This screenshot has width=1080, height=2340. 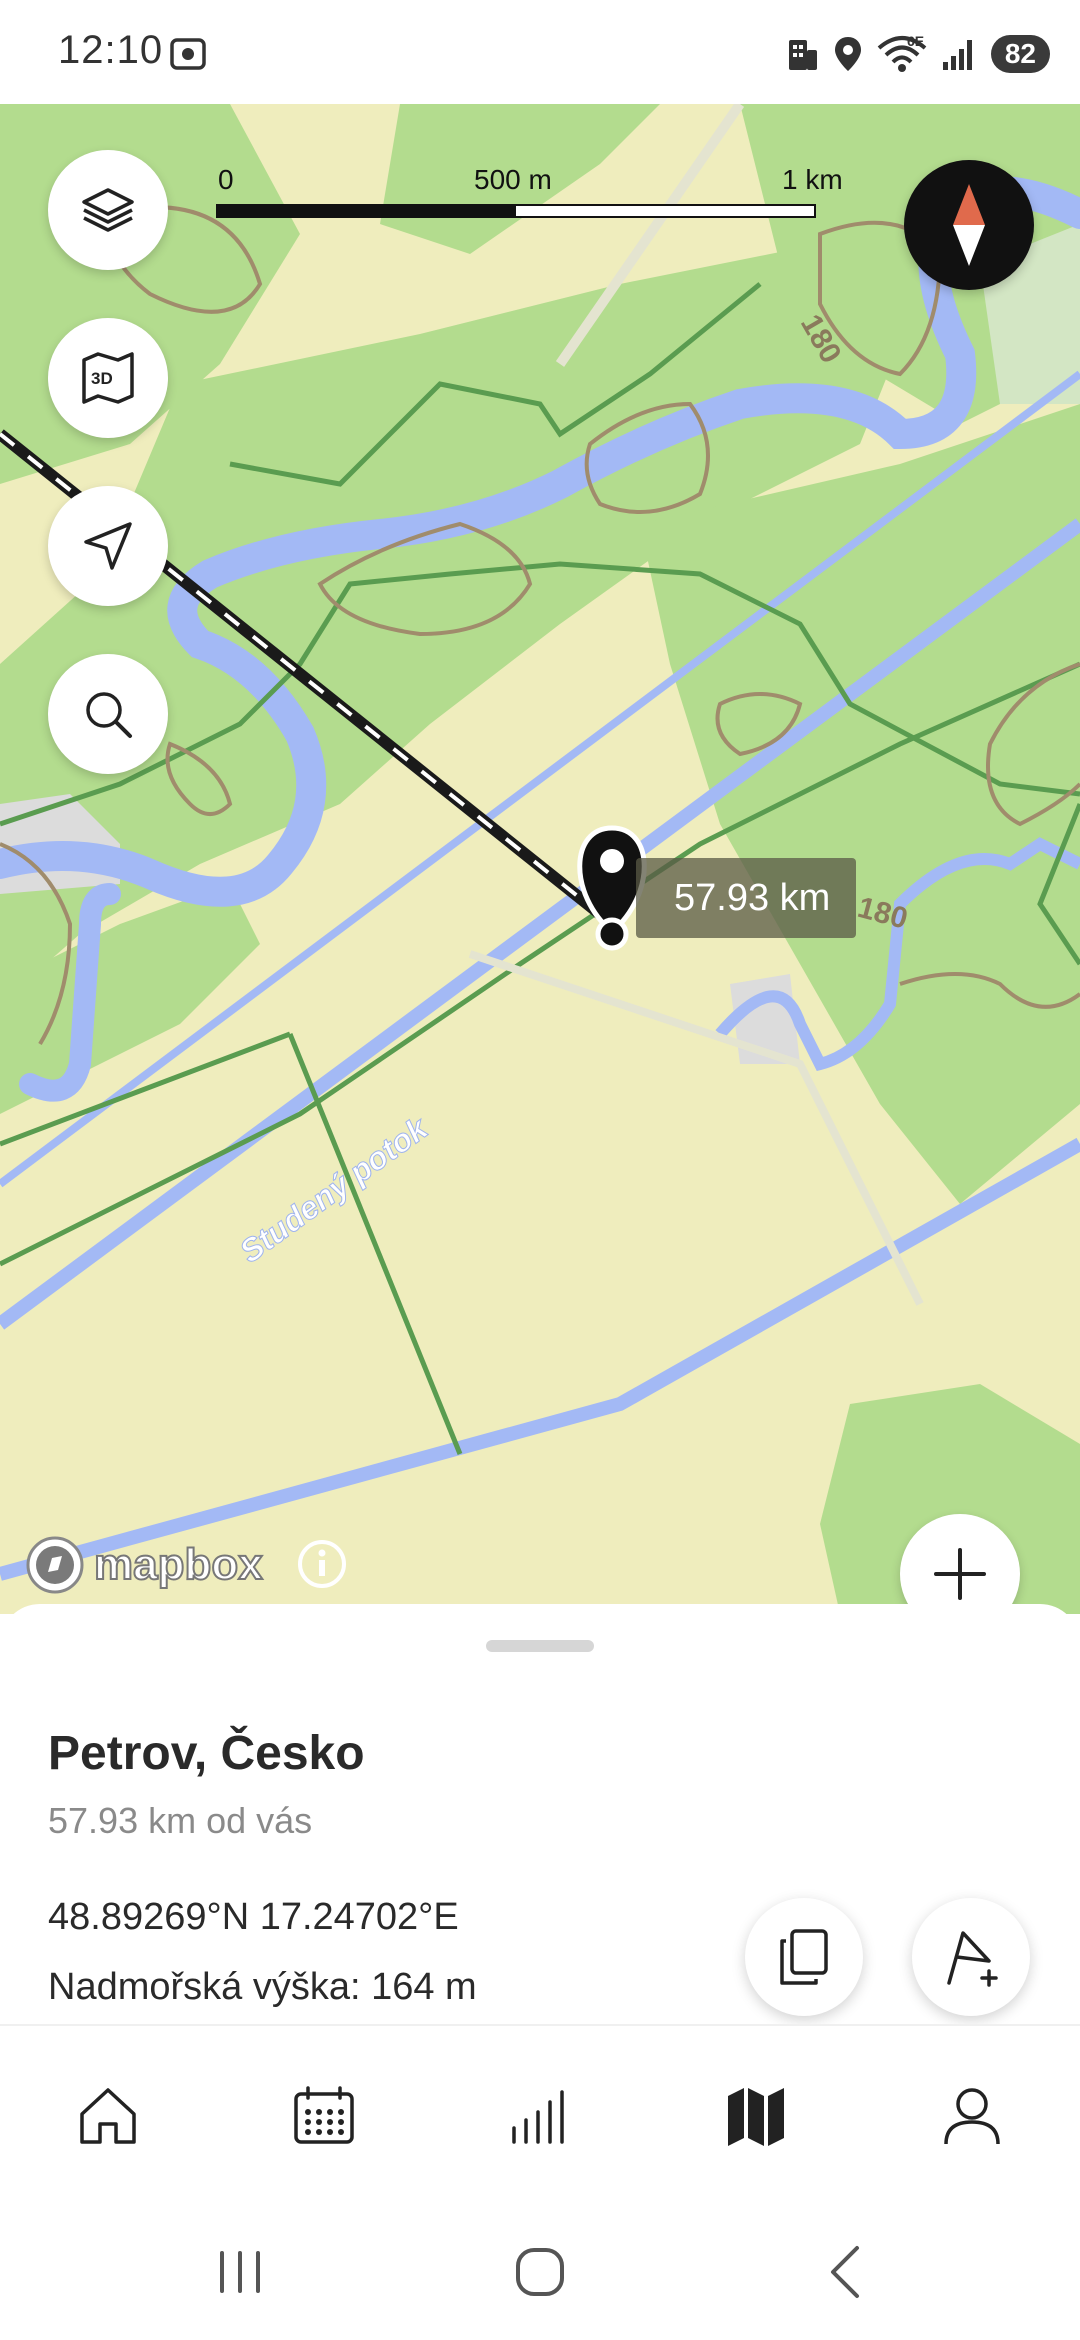 What do you see at coordinates (111, 50) in the screenshot?
I see `status-time: 12:10` at bounding box center [111, 50].